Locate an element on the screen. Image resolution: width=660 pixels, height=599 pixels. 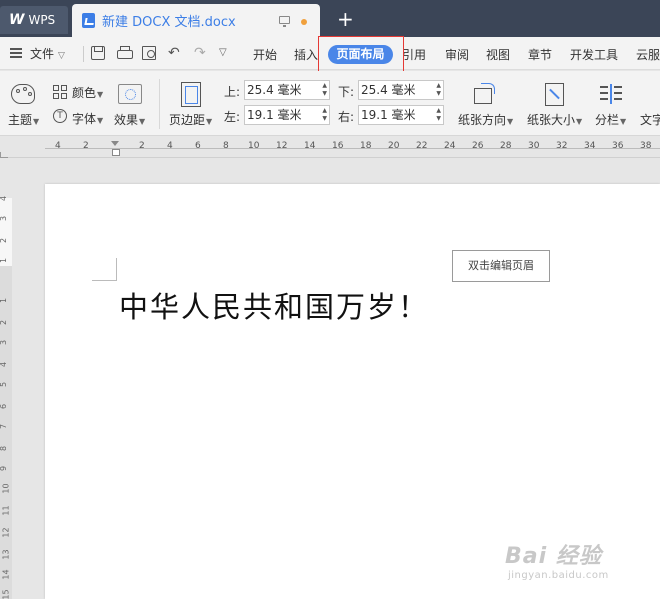
ruler-tick: 13 is located at coordinates (6, 554).